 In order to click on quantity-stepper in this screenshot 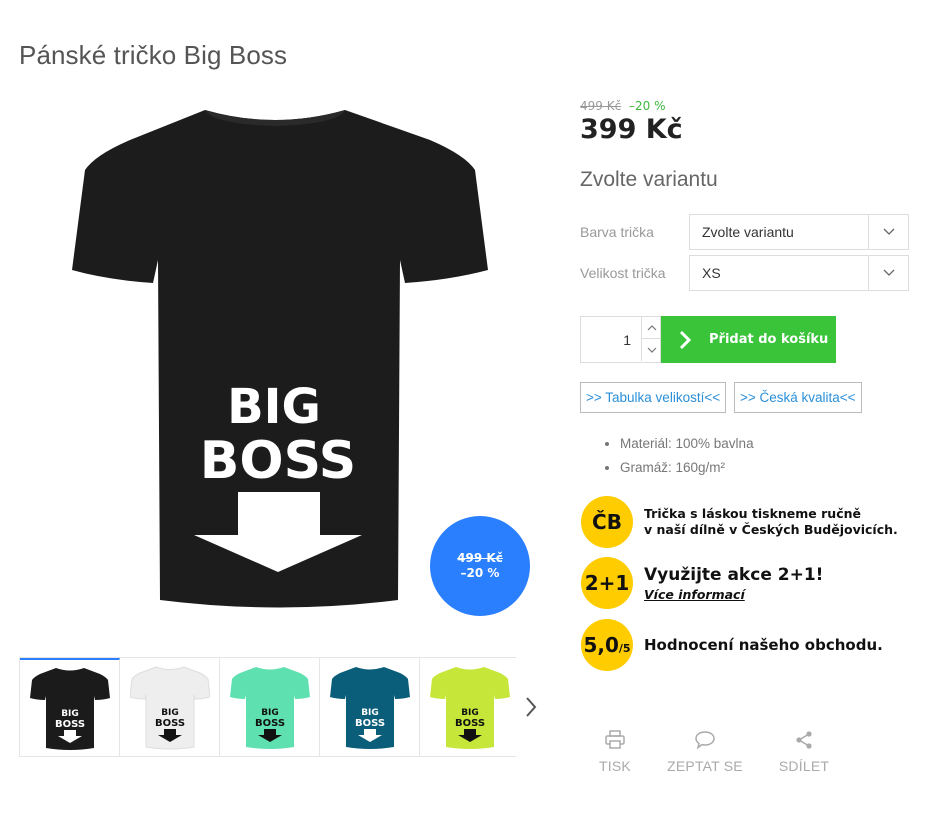, I will do `click(620, 339)`.